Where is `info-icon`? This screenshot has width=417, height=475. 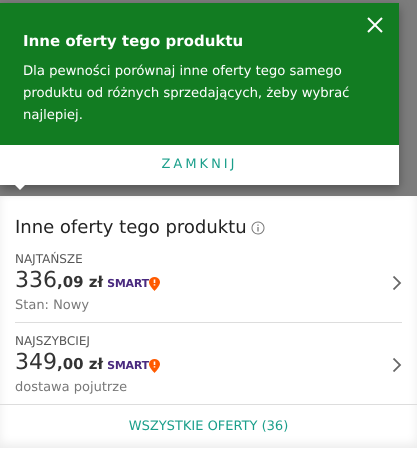 info-icon is located at coordinates (257, 227).